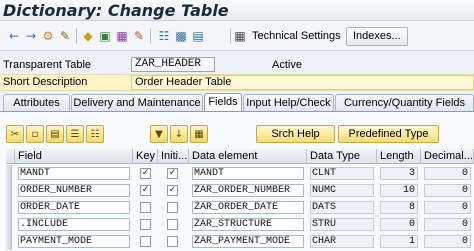 The width and height of the screenshot is (474, 251). What do you see at coordinates (74, 156) in the screenshot?
I see `column-header-field: Field` at bounding box center [74, 156].